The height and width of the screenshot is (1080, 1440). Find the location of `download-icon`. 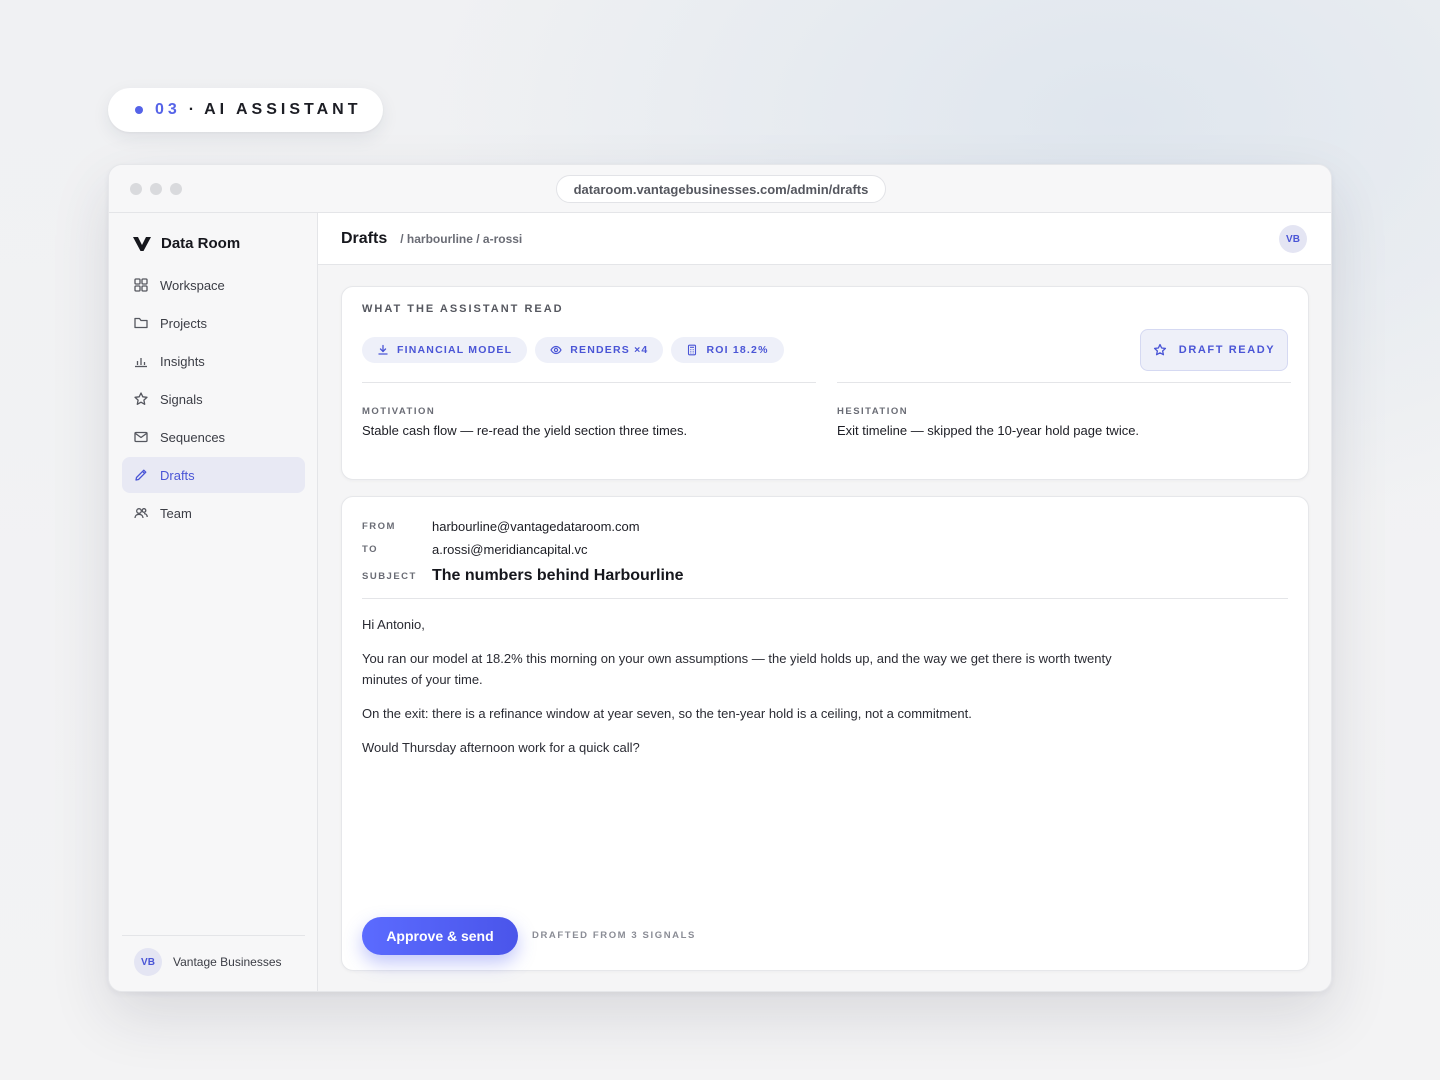

download-icon is located at coordinates (383, 349).